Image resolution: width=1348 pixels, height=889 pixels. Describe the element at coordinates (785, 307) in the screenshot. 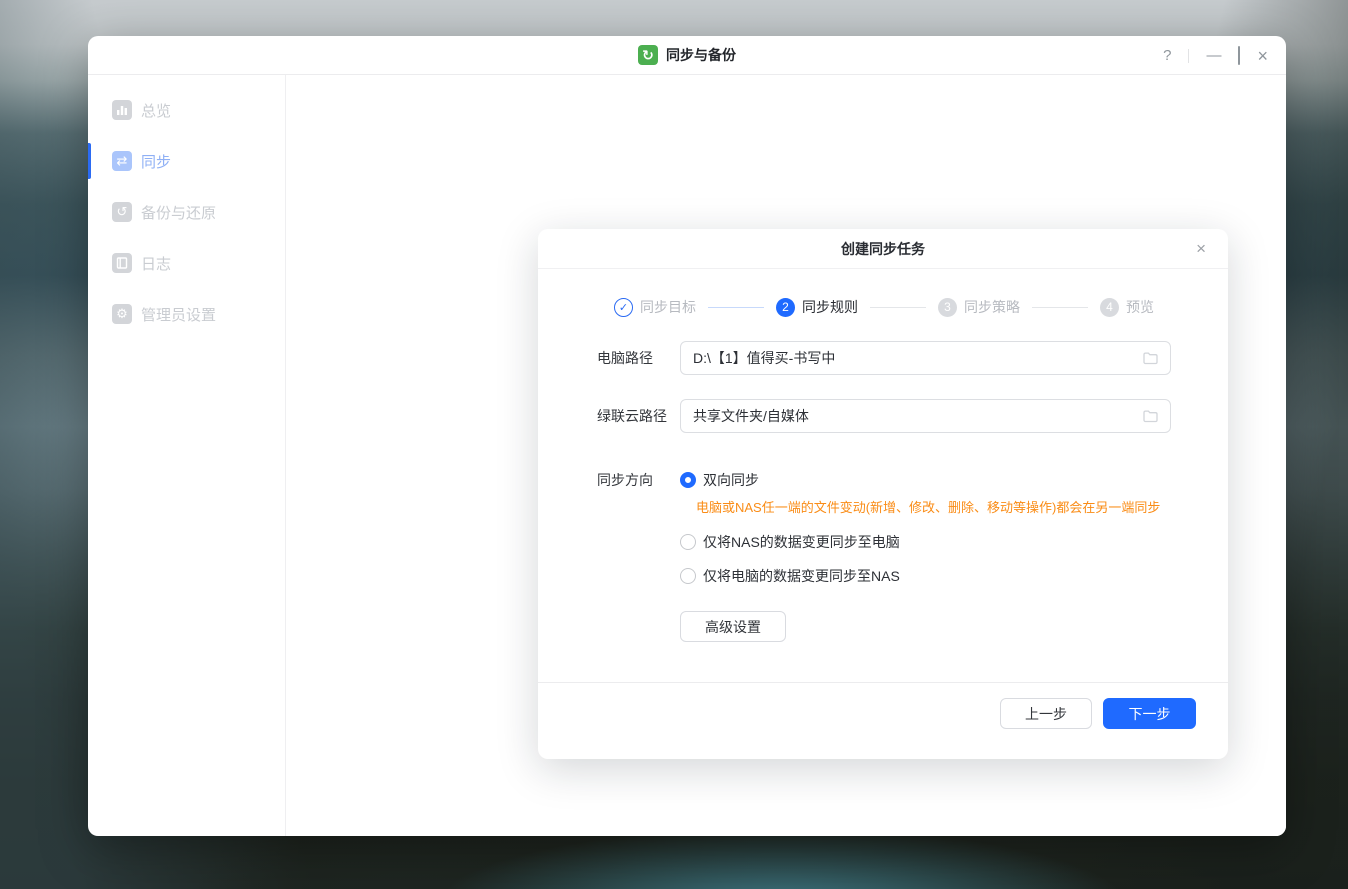

I see `step-number: 2` at that location.